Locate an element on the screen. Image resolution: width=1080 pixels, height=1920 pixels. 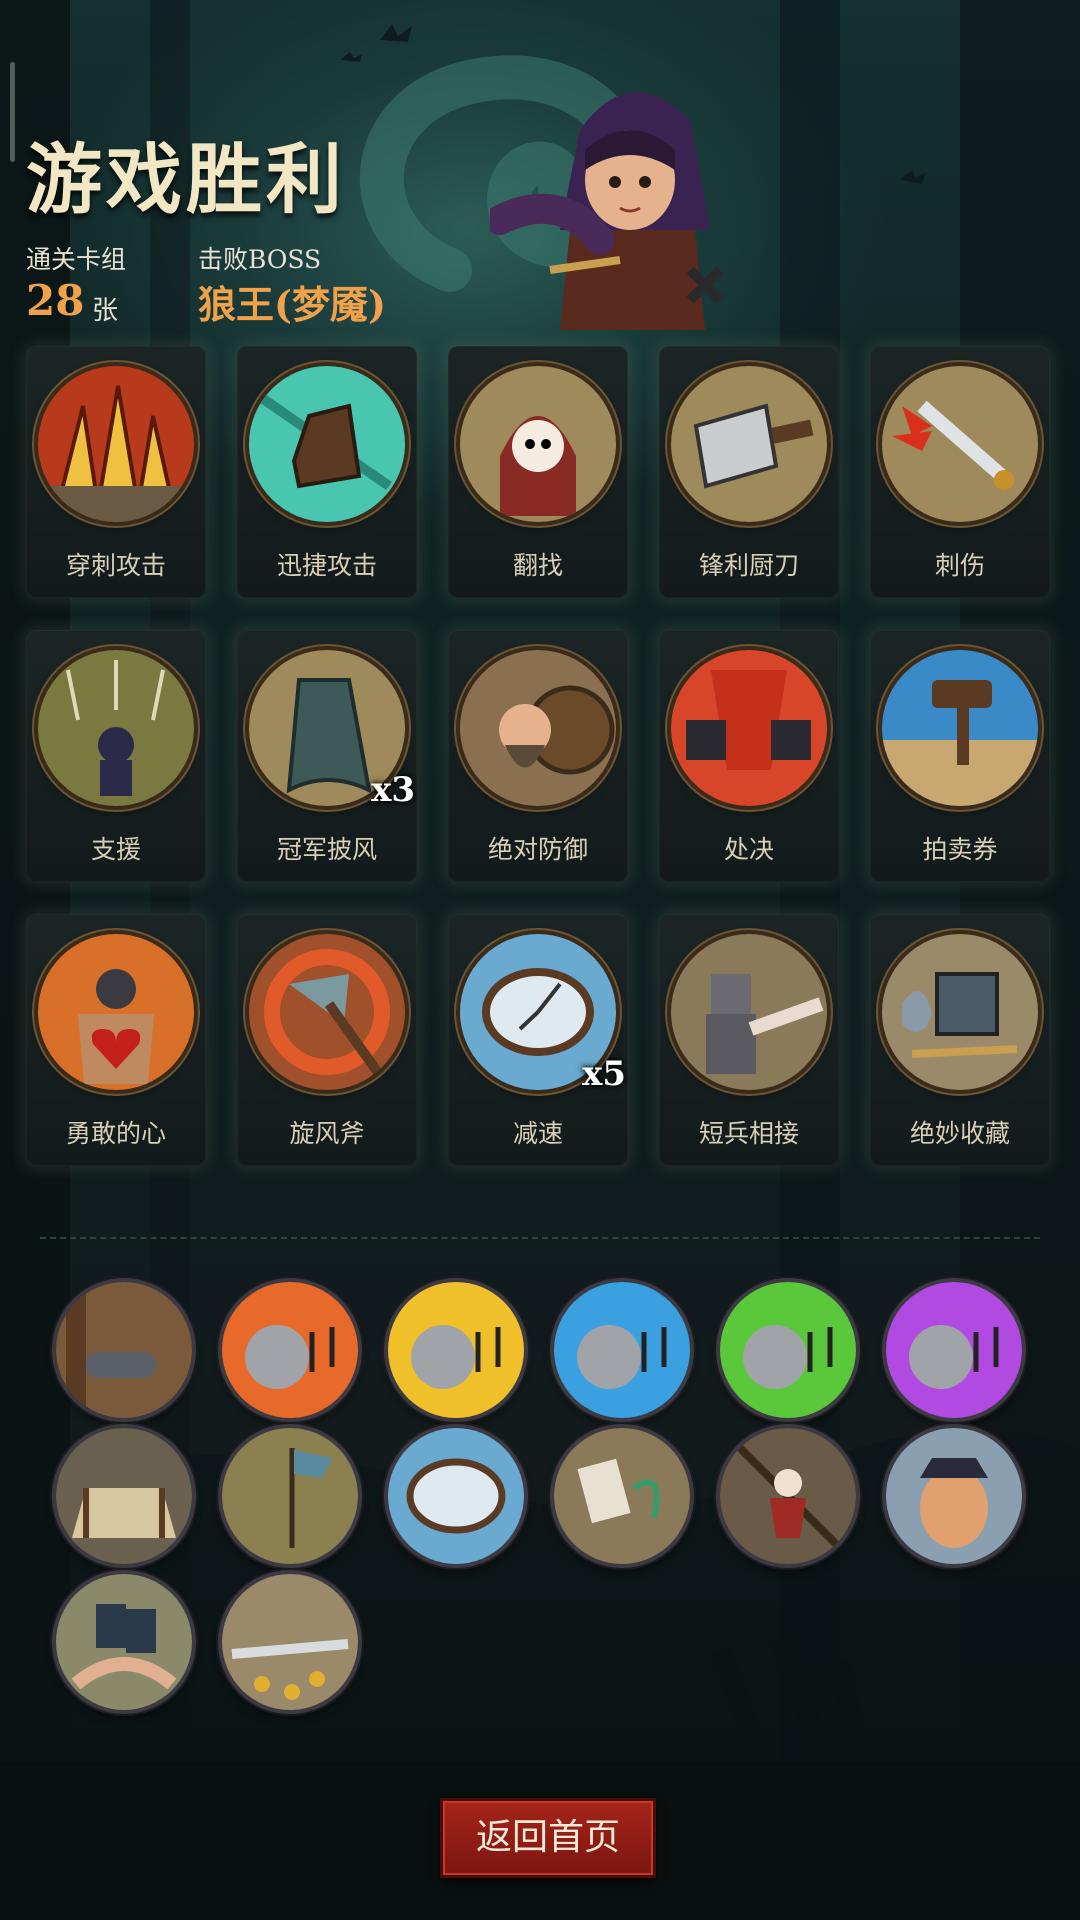
escape-girl-icon is located at coordinates (788, 1496).